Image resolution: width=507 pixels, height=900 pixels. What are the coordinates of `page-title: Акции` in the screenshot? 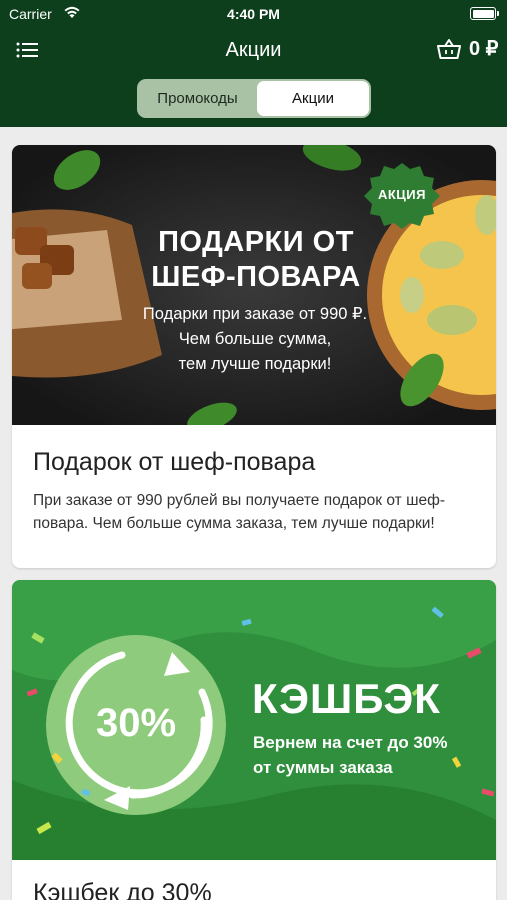 It's located at (253, 50).